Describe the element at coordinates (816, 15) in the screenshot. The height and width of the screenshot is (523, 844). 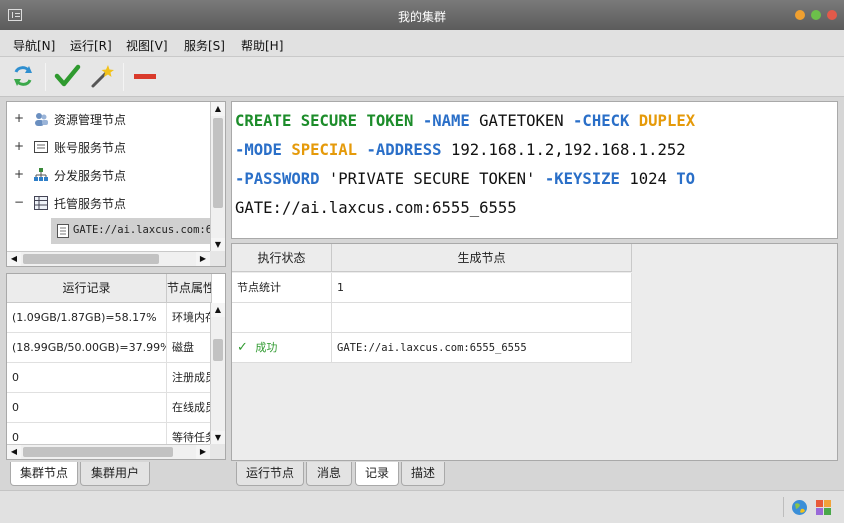
I see `maximize-button` at that location.